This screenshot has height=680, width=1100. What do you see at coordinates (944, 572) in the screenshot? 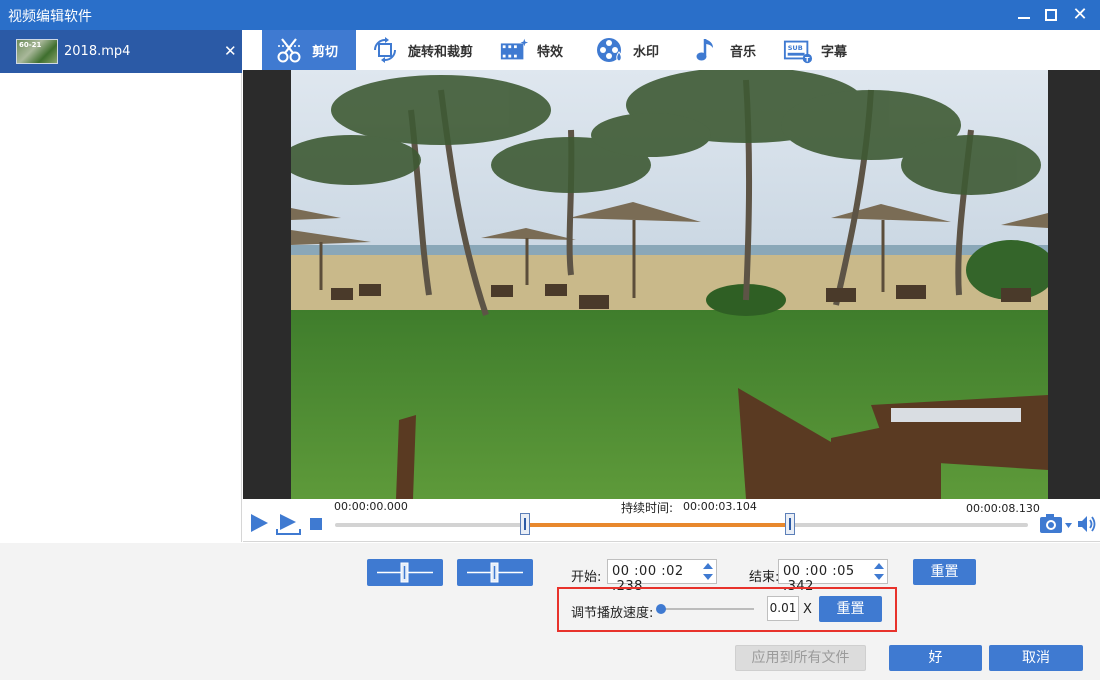
I see `reset-trim-button: 重置` at bounding box center [944, 572].